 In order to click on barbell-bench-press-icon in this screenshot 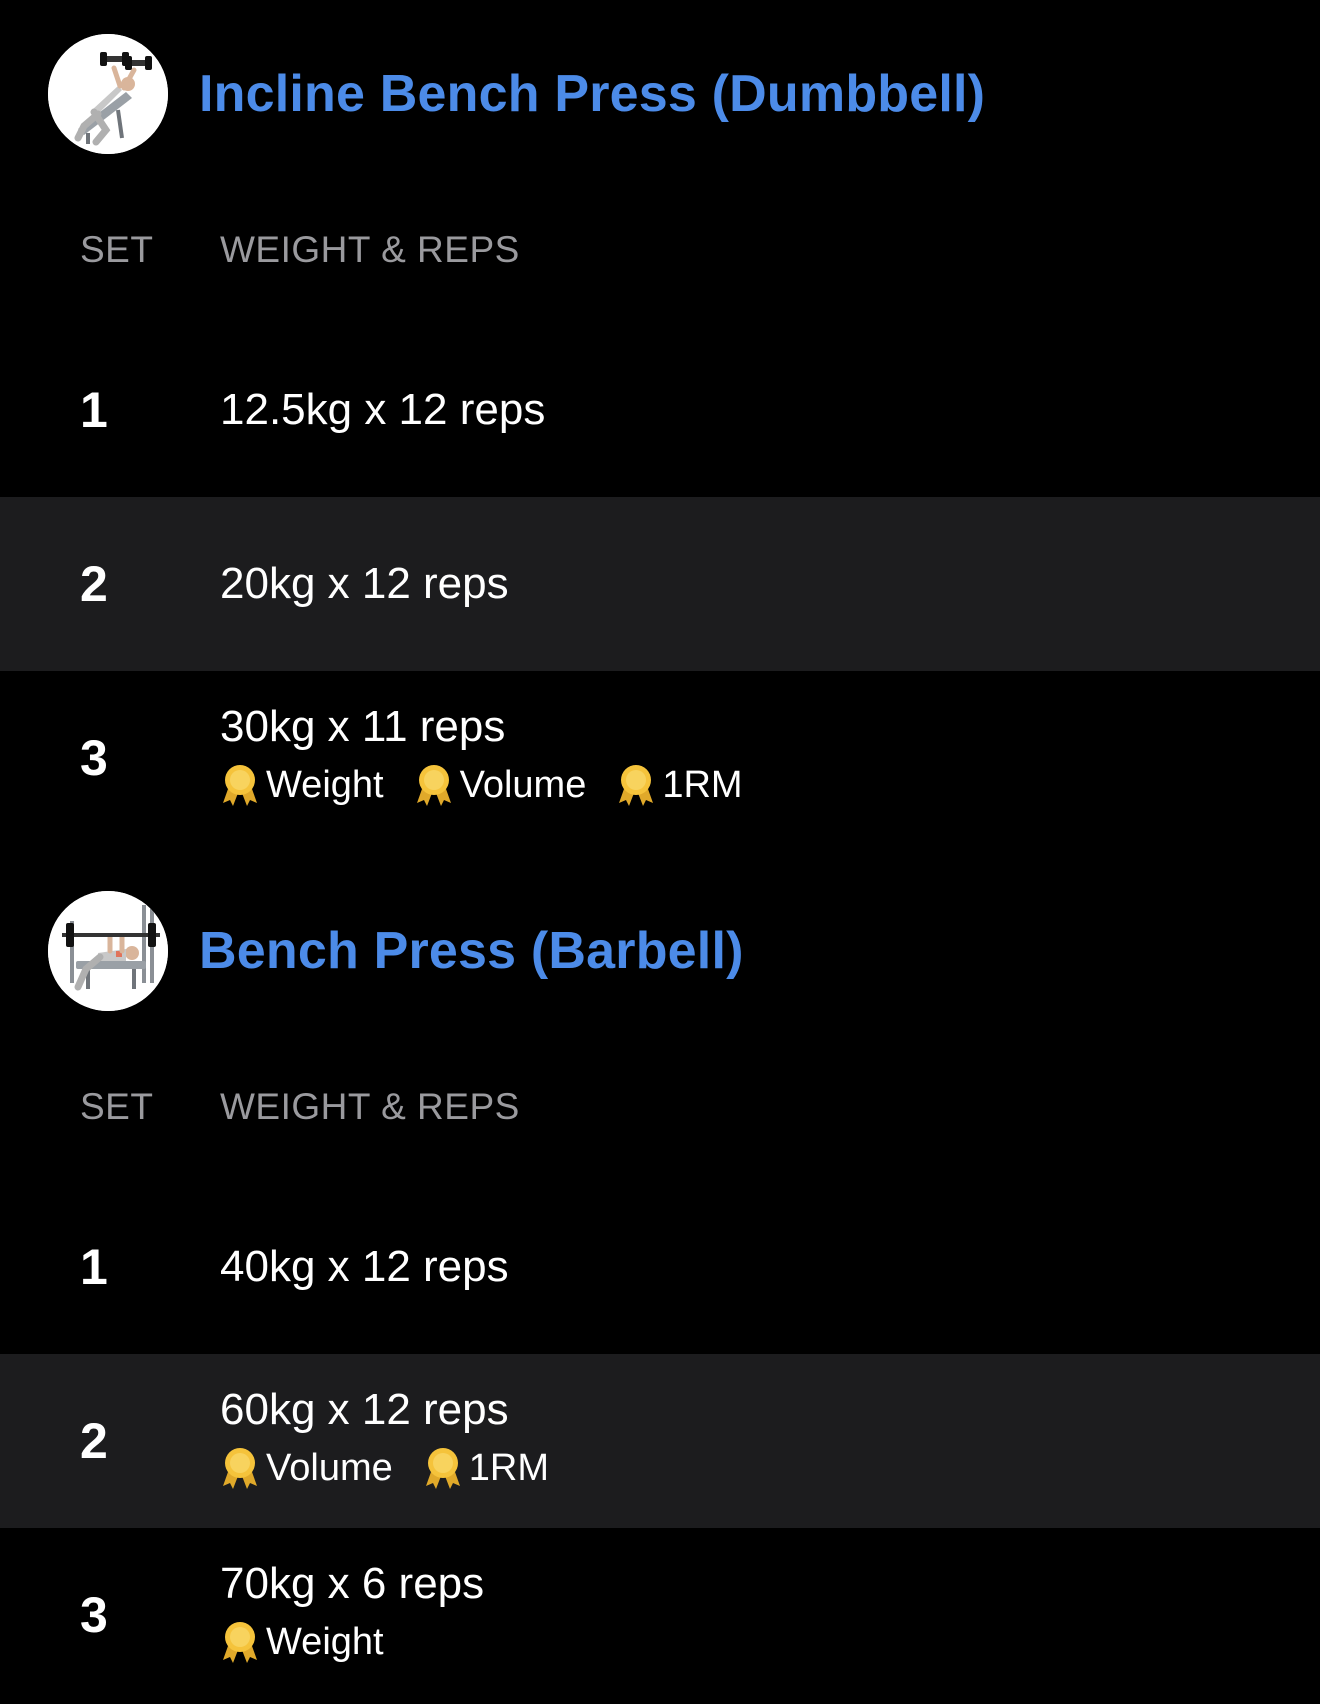, I will do `click(108, 951)`.